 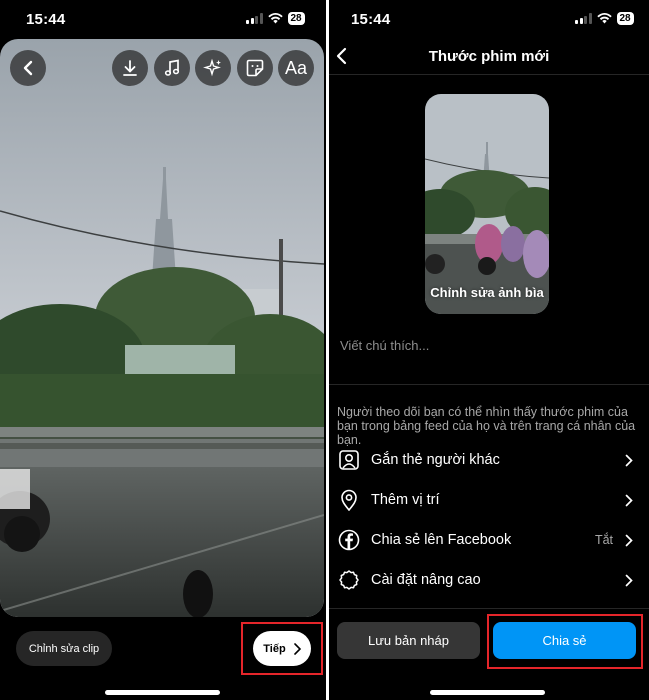 I want to click on facebook-status-value: Tắt, so click(x=603, y=540).